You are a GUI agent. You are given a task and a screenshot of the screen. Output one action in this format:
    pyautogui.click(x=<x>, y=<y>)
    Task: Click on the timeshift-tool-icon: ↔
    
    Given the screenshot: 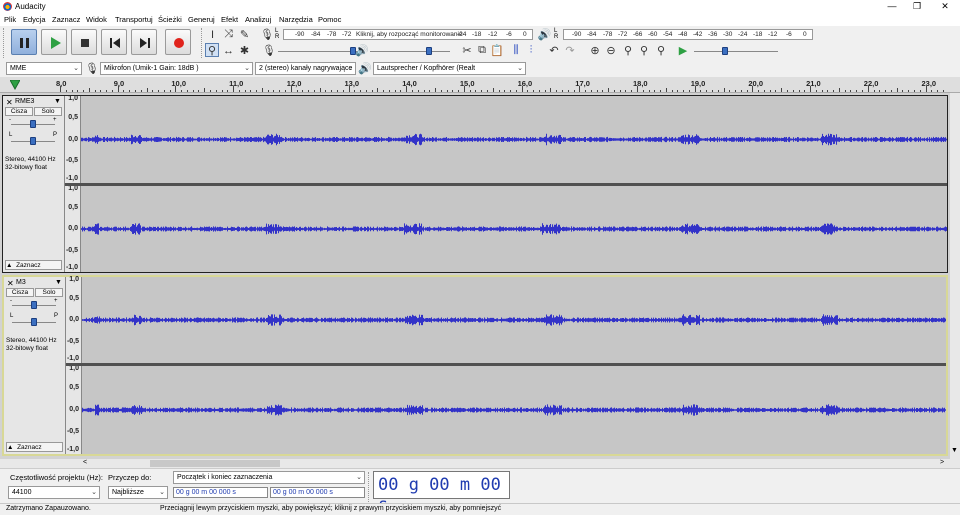 What is the action you would take?
    pyautogui.click(x=228, y=50)
    